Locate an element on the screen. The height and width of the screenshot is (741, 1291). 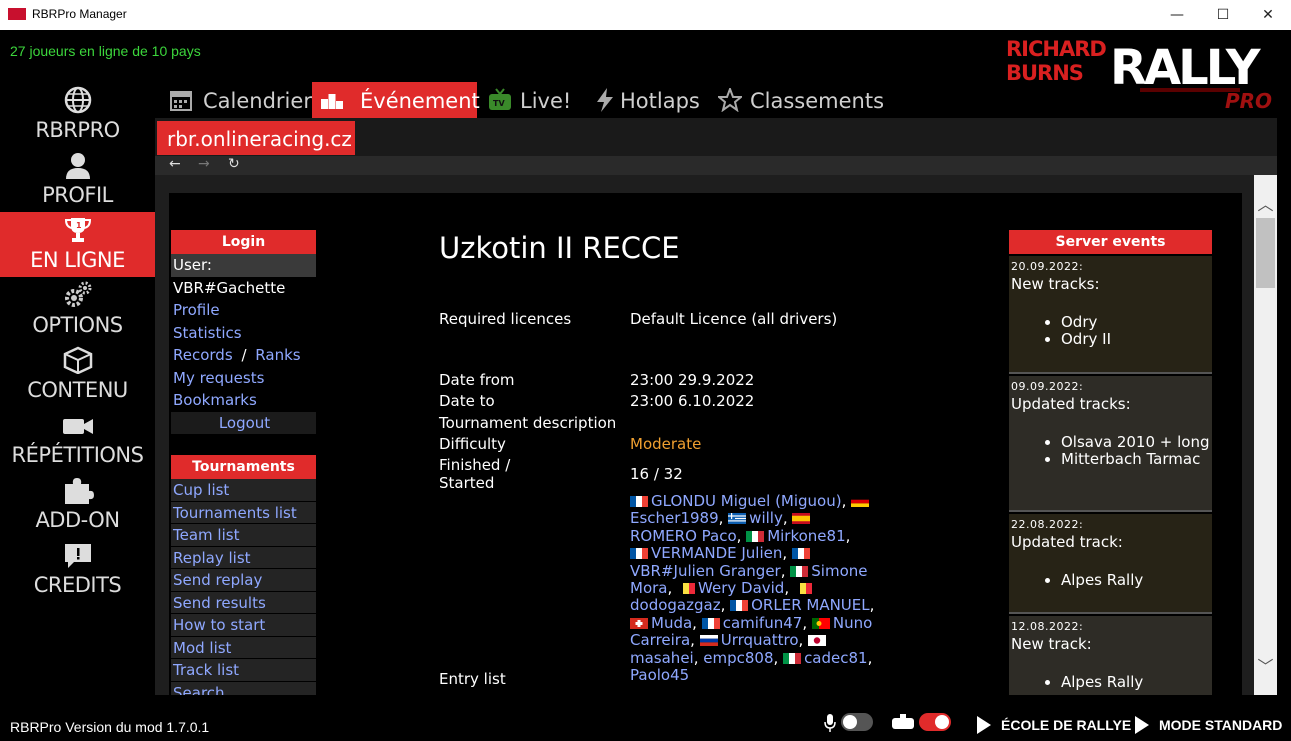
back-icon: ← is located at coordinates (175, 164).